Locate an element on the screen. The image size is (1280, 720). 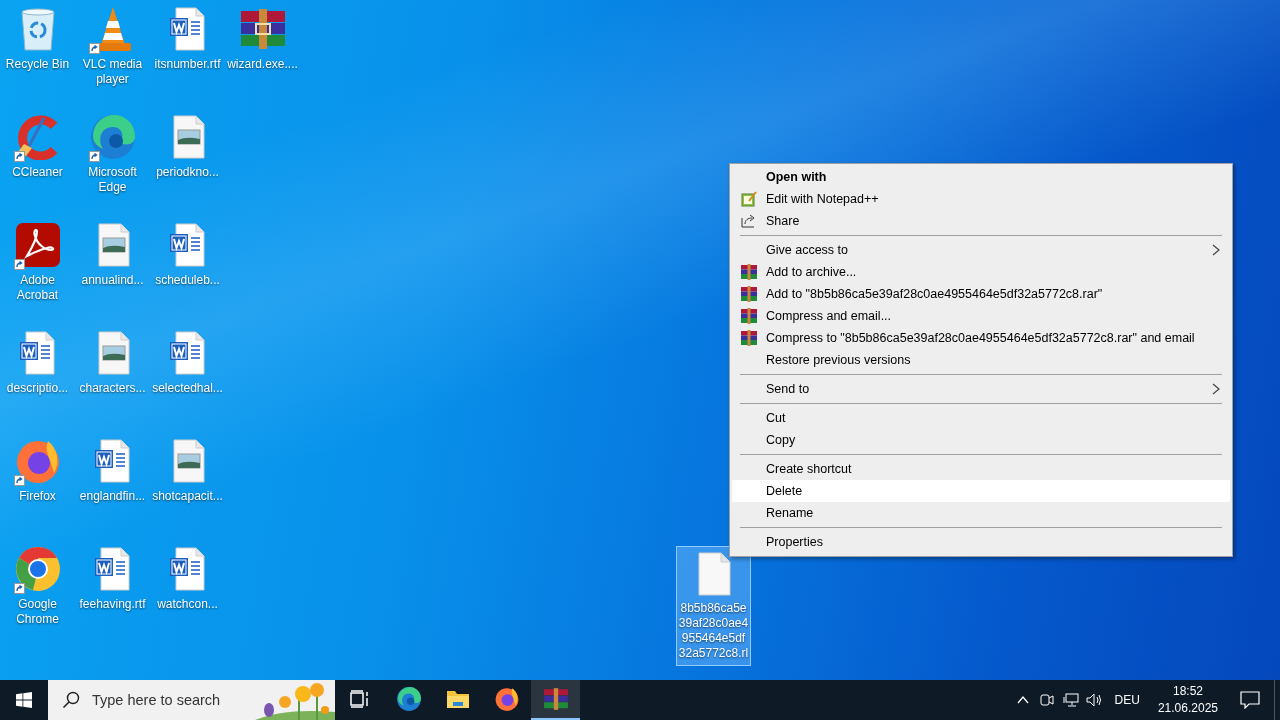
firefox-icon is located at coordinates (506, 699).